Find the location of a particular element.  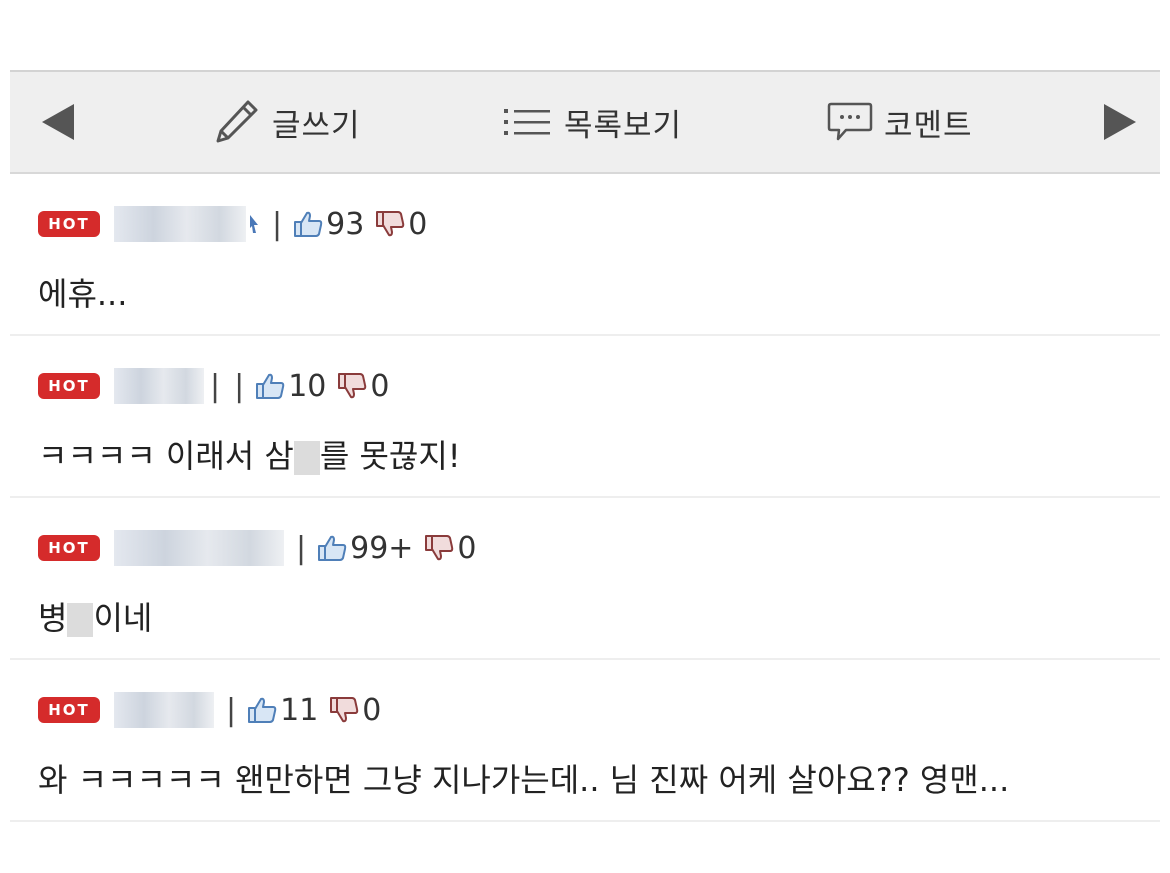

like-count: 99+ is located at coordinates (382, 548).